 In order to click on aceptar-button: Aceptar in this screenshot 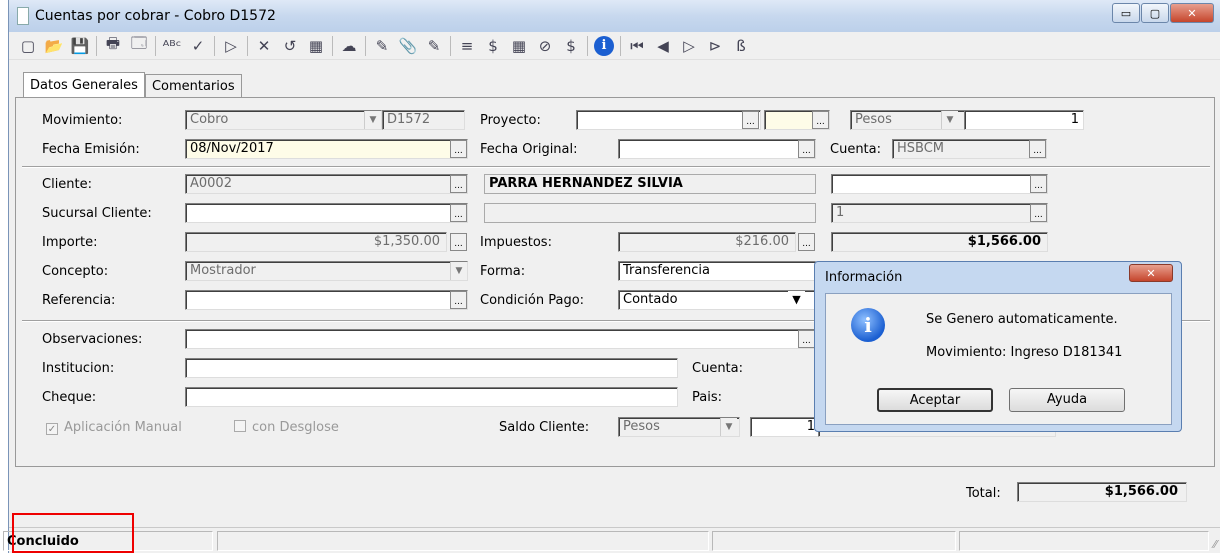, I will do `click(935, 400)`.